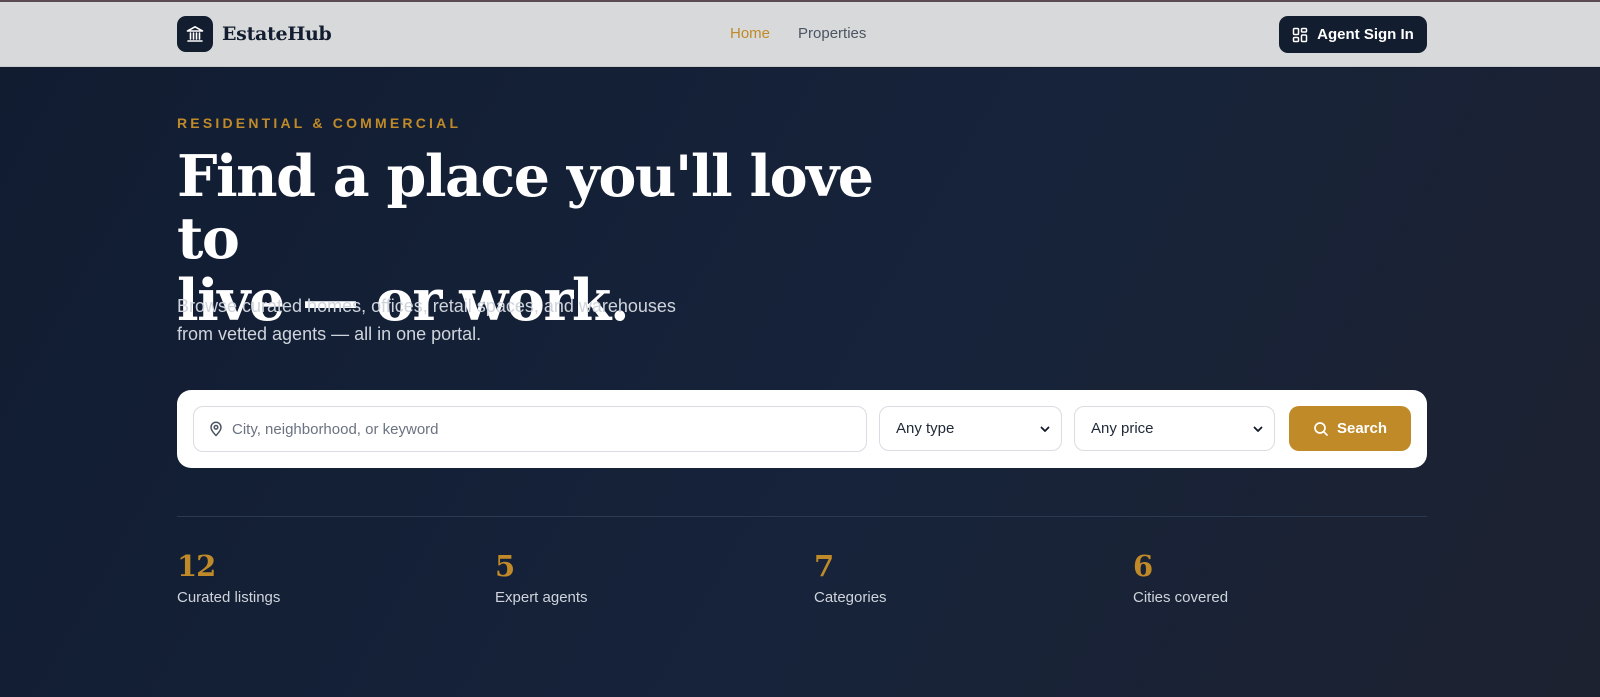 The image size is (1600, 697). I want to click on search-input-wrapper, so click(530, 429).